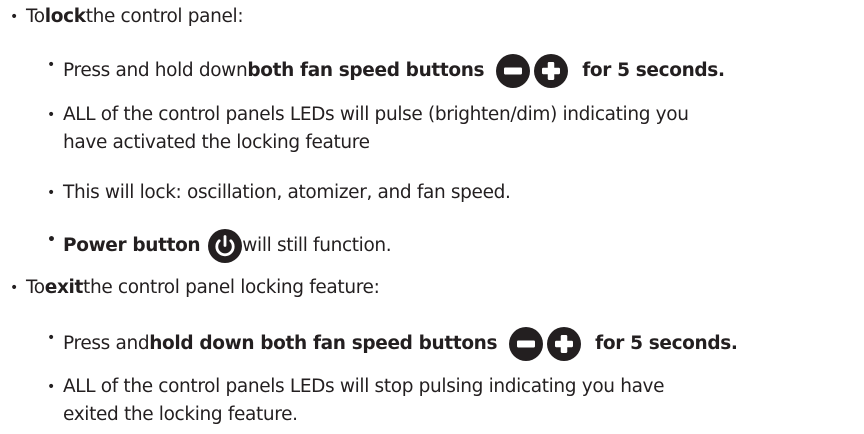 This screenshot has width=864, height=434. What do you see at coordinates (317, 245) in the screenshot?
I see `lock-item4-text: will still function.` at bounding box center [317, 245].